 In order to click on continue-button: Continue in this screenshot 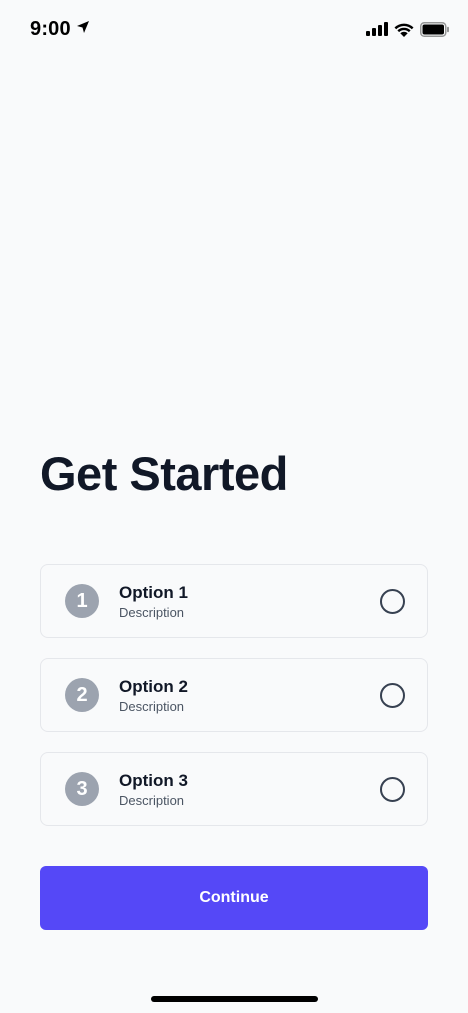, I will do `click(234, 898)`.